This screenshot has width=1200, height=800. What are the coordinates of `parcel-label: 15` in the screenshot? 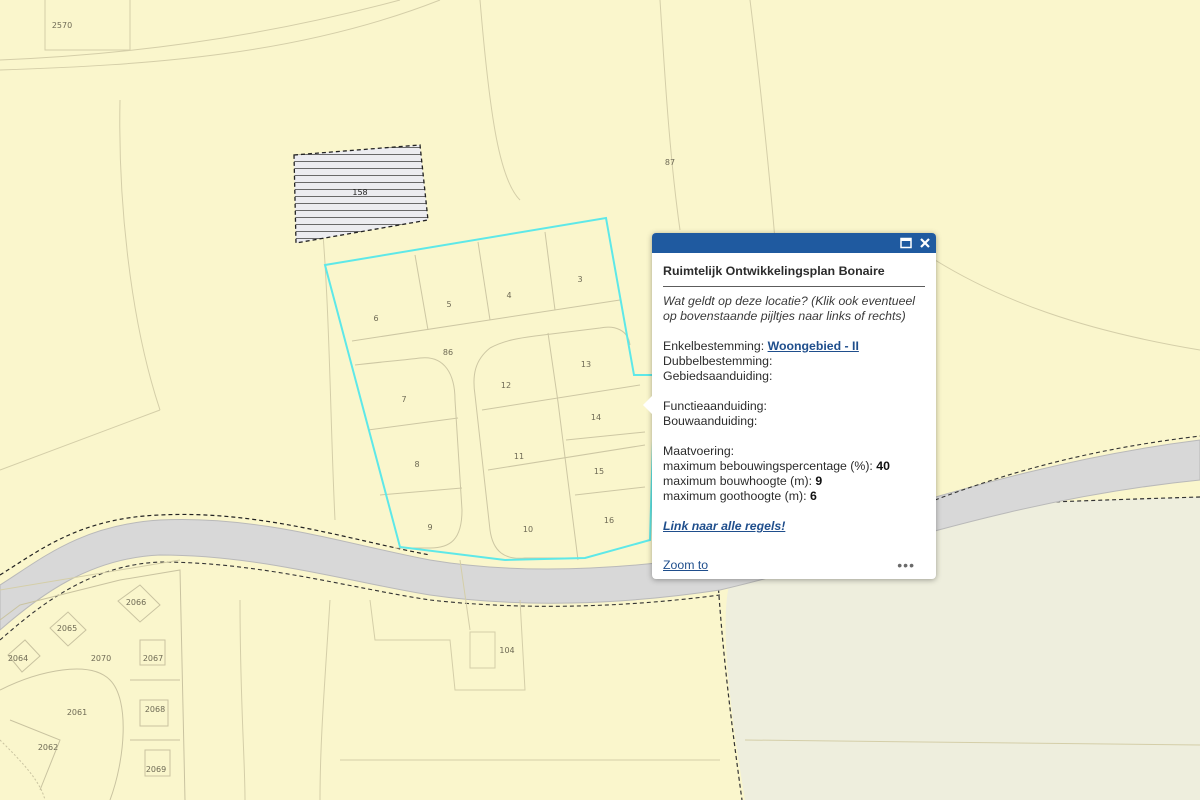 It's located at (599, 471).